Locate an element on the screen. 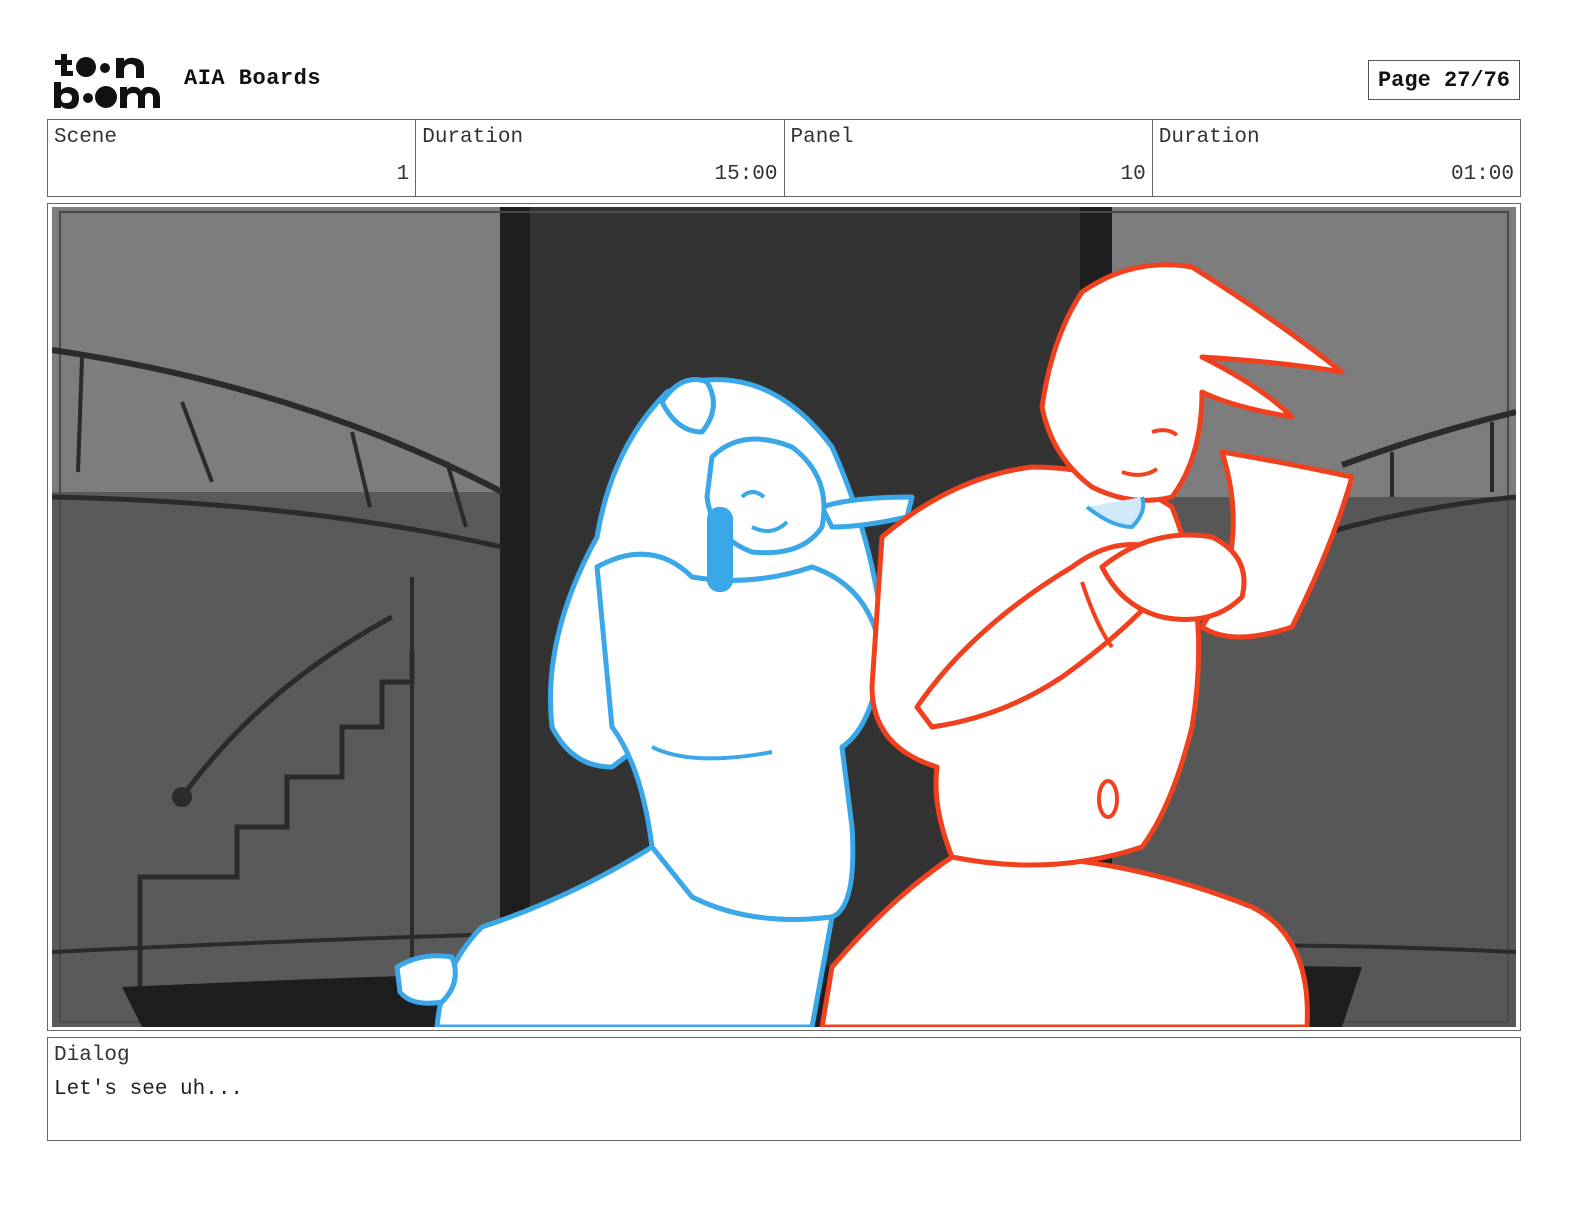 This screenshot has width=1584, height=1224. scene-duration-value: 15:00 is located at coordinates (746, 174).